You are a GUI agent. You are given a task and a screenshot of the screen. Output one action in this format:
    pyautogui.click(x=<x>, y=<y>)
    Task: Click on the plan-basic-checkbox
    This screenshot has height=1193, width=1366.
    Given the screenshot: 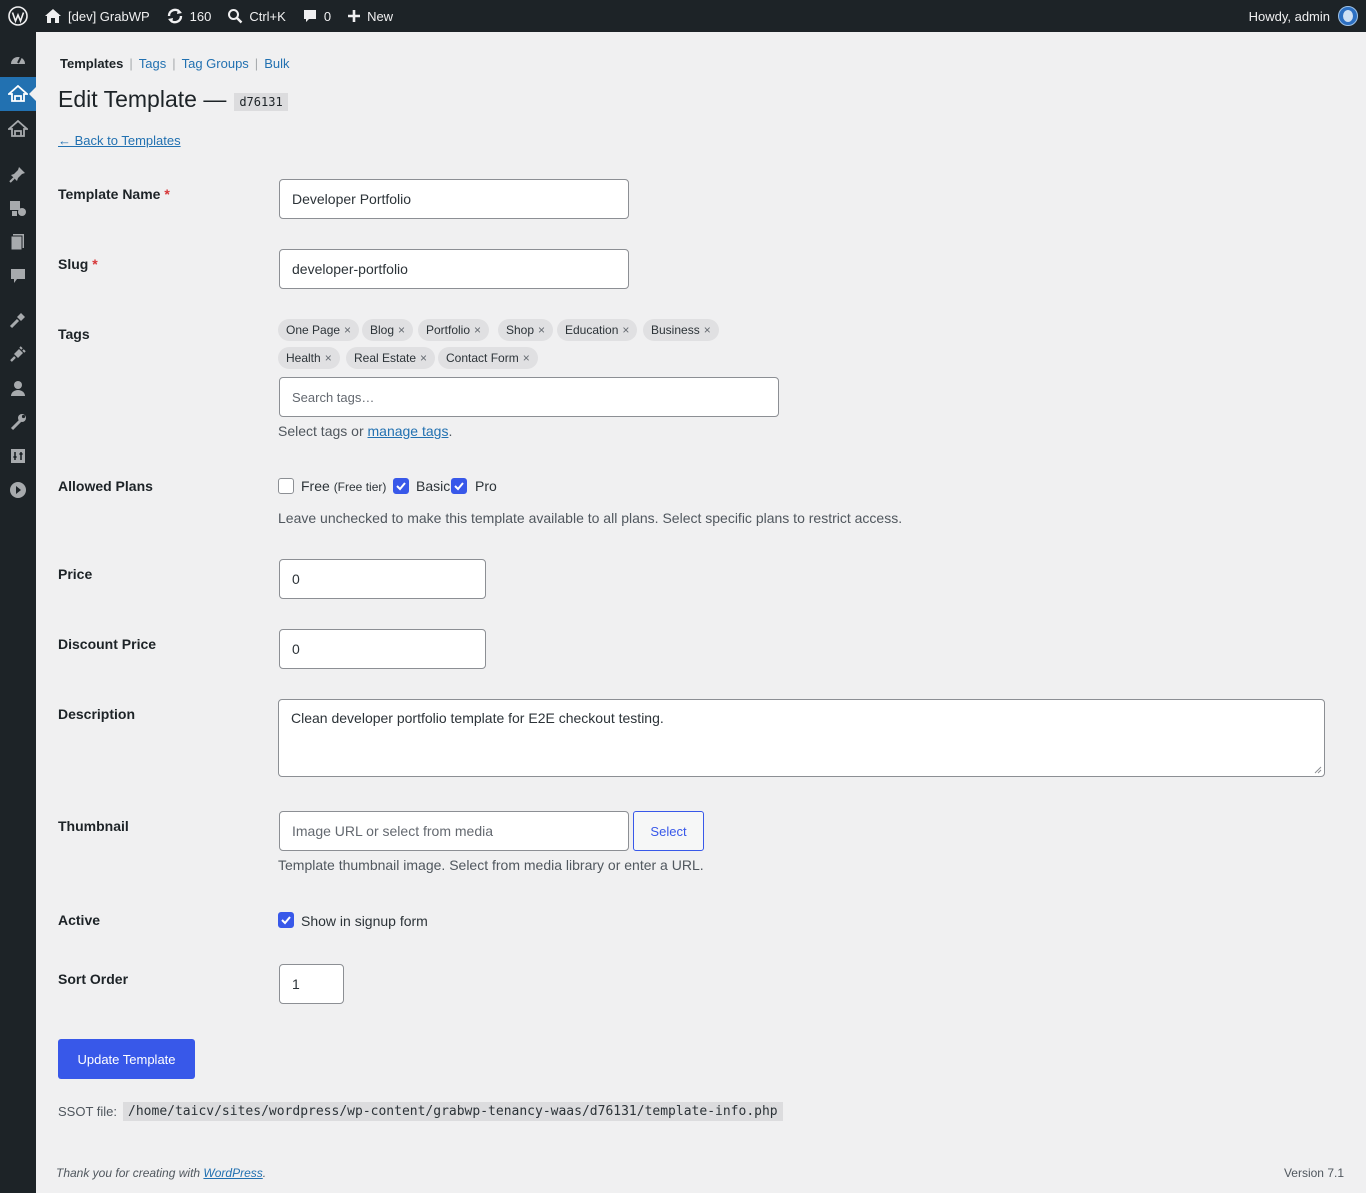 What is the action you would take?
    pyautogui.click(x=401, y=486)
    